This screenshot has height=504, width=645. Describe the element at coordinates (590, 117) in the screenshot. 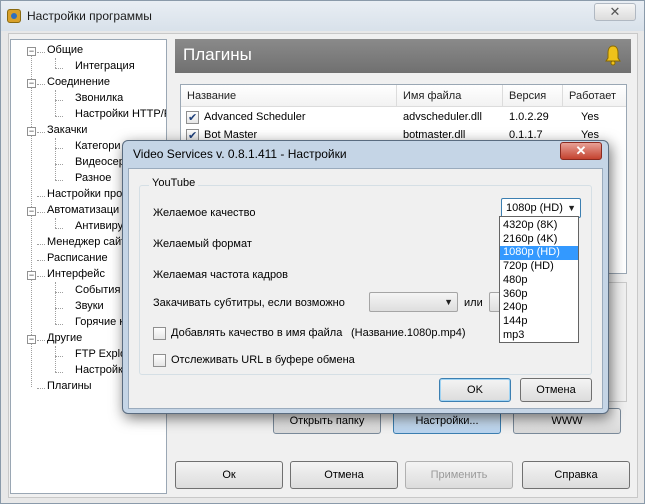

I see `plugin-works: Yes` at that location.